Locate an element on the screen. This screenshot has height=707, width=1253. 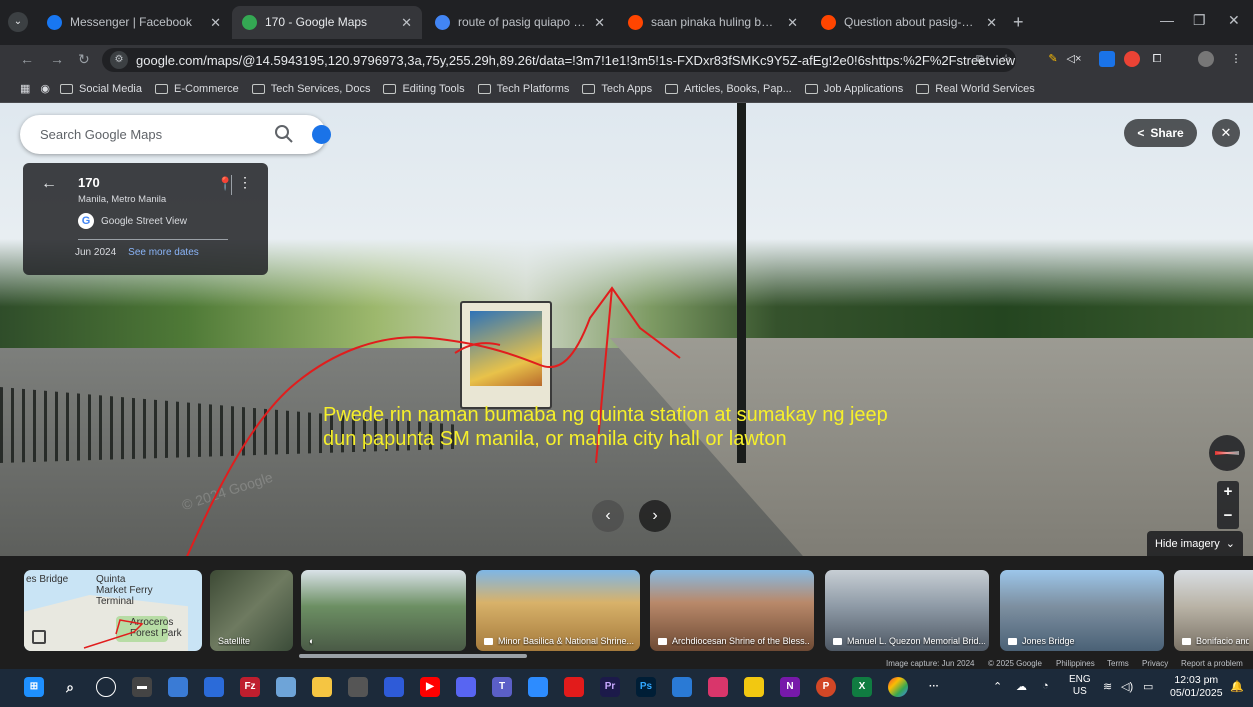
sync-icon: ◔ is located at coordinates (1045, 686).